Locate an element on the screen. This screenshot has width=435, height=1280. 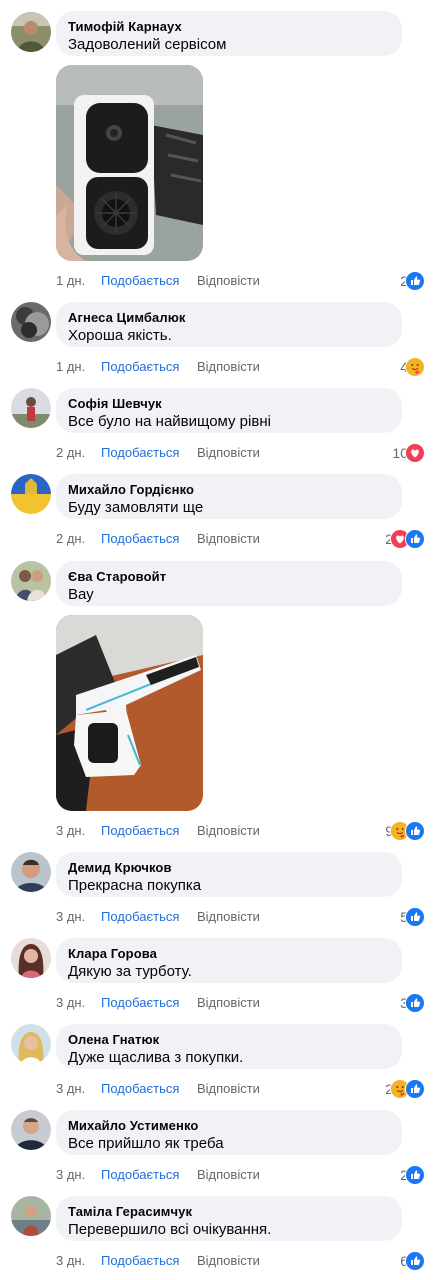
reactions-summary: 6 is located at coordinates (412, 1261).